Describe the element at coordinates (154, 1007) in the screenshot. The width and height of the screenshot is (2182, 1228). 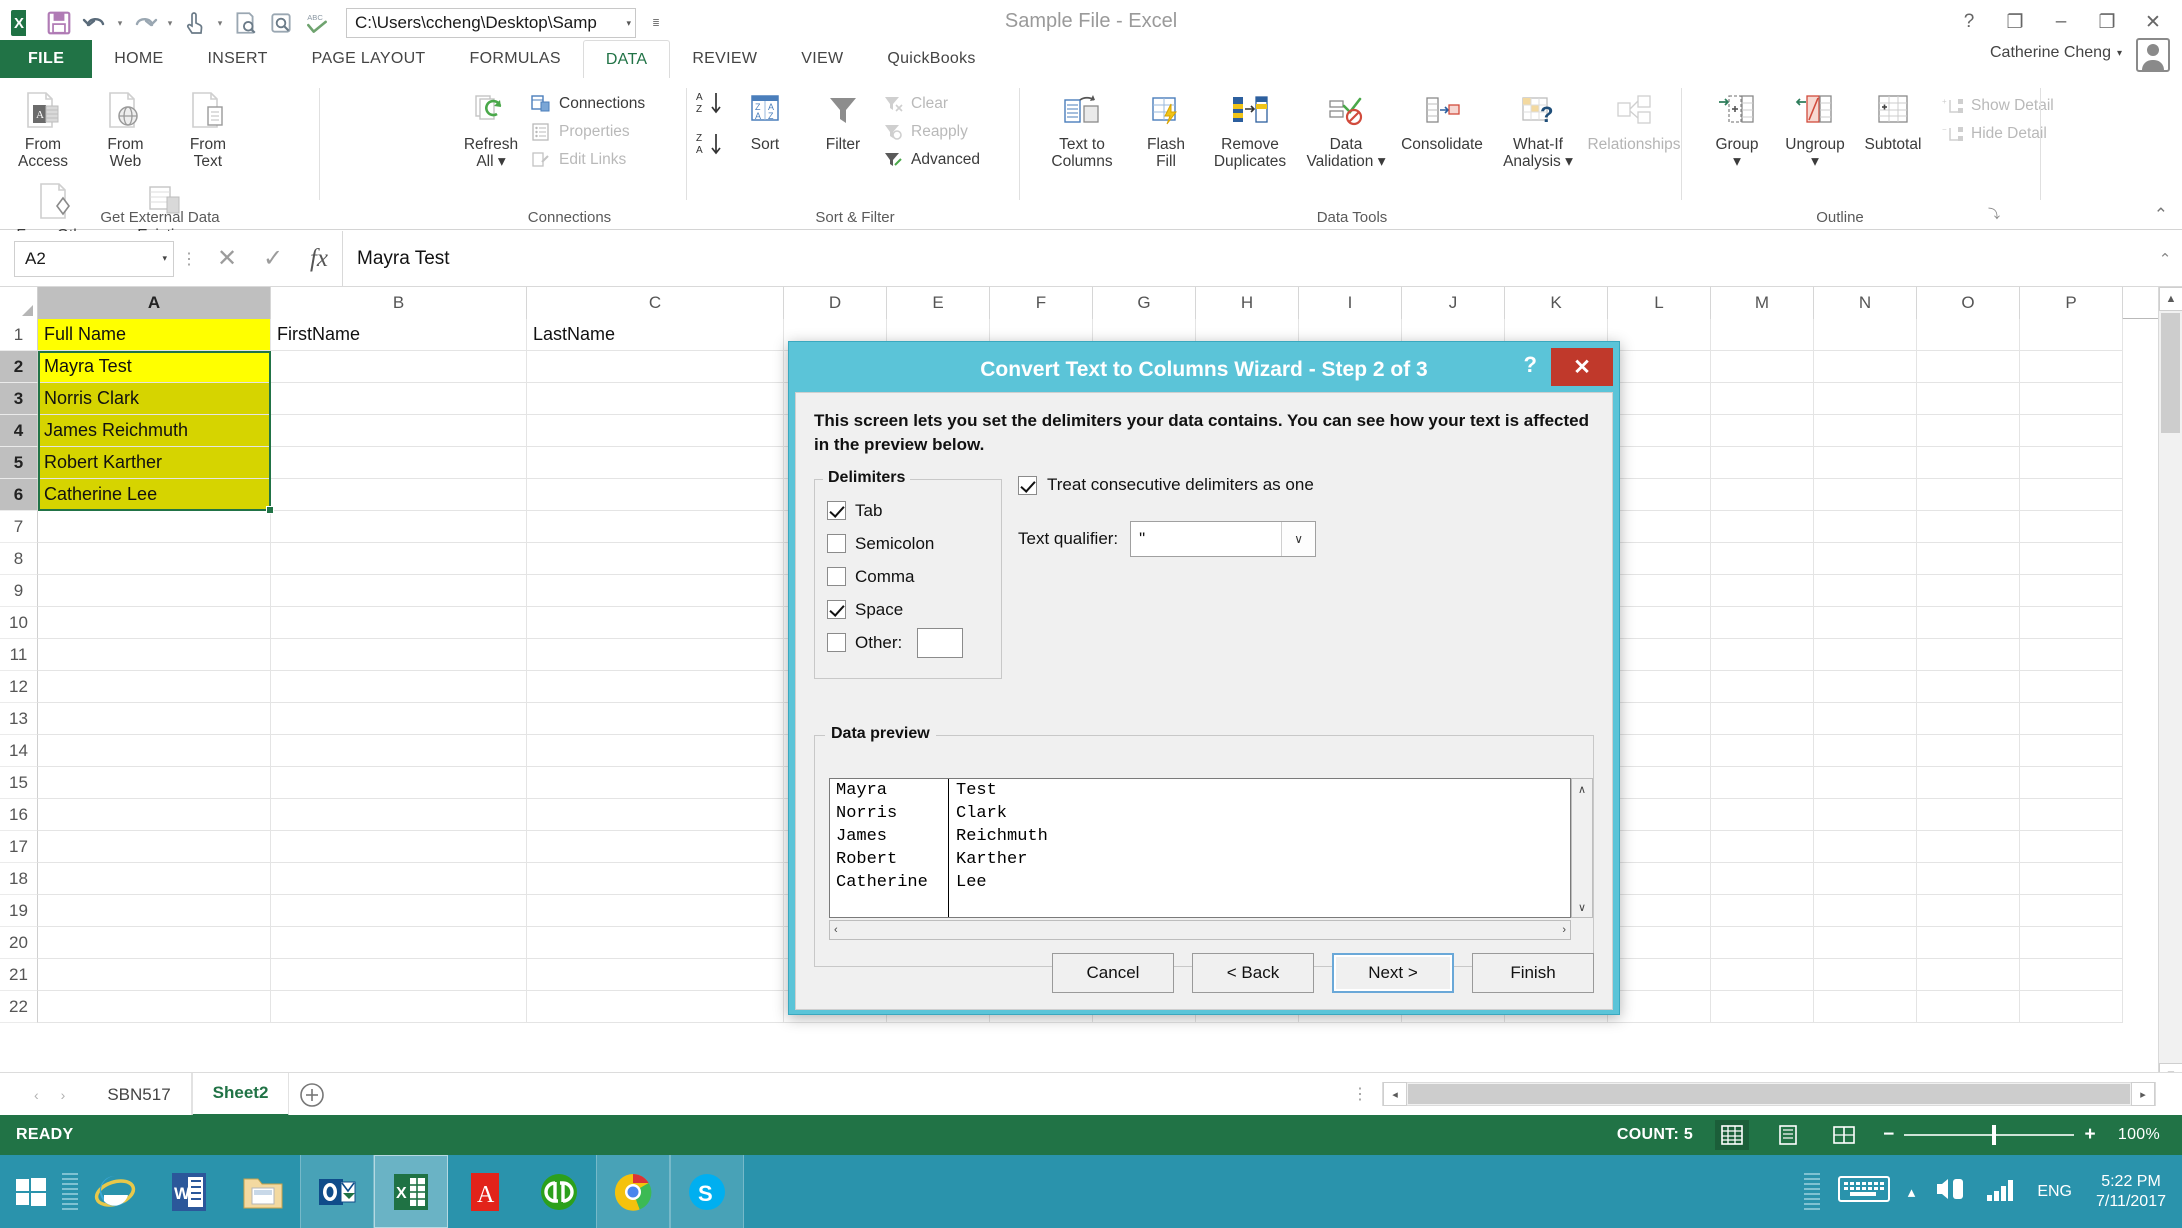
I see `cell-A22` at that location.